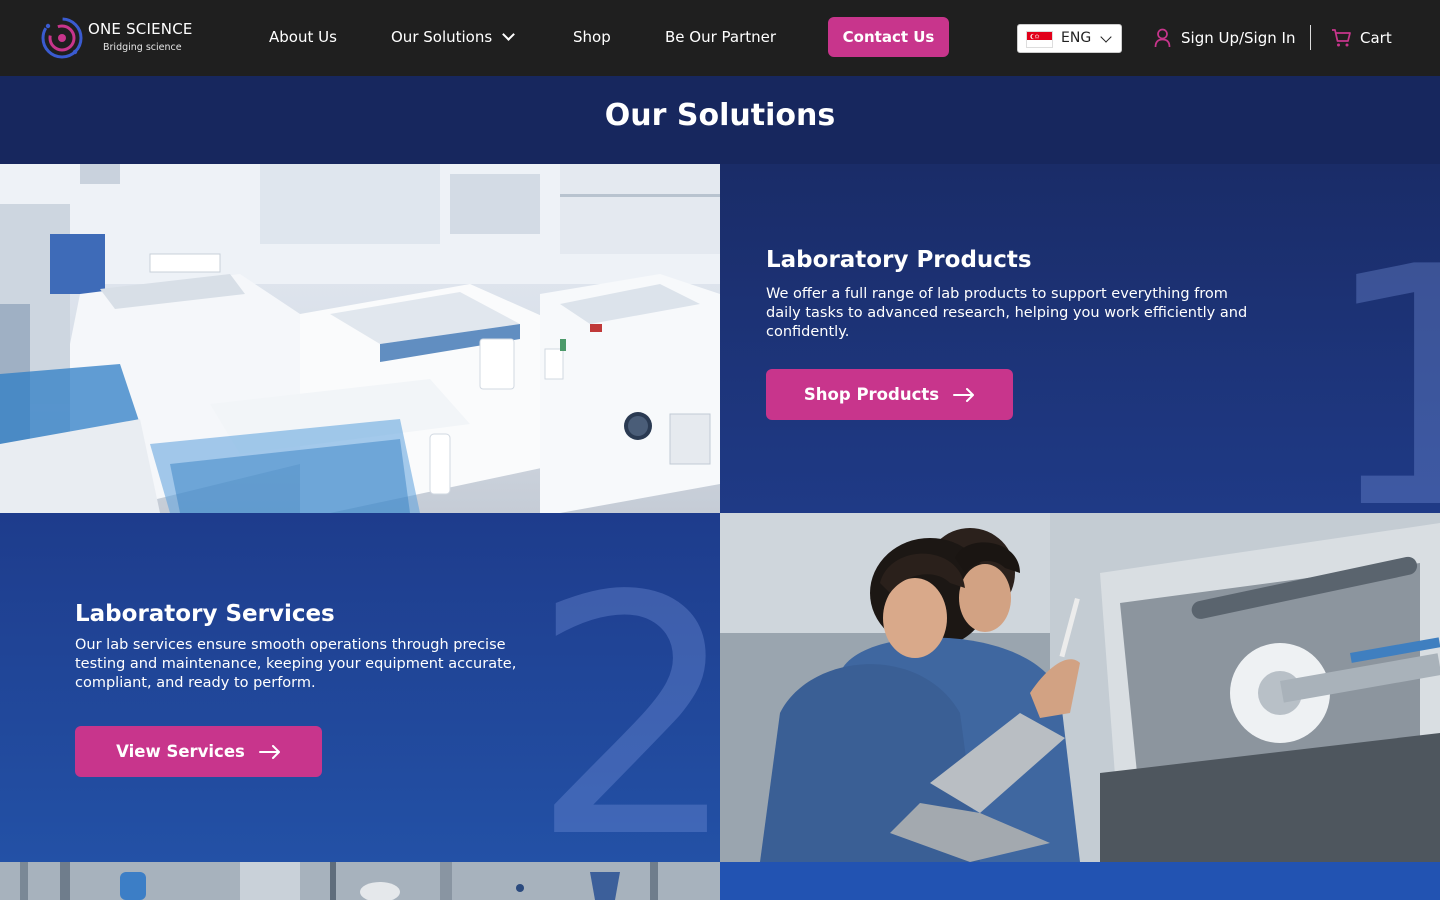 The width and height of the screenshot is (1440, 900). I want to click on contact-us-button: Contact Us, so click(888, 37).